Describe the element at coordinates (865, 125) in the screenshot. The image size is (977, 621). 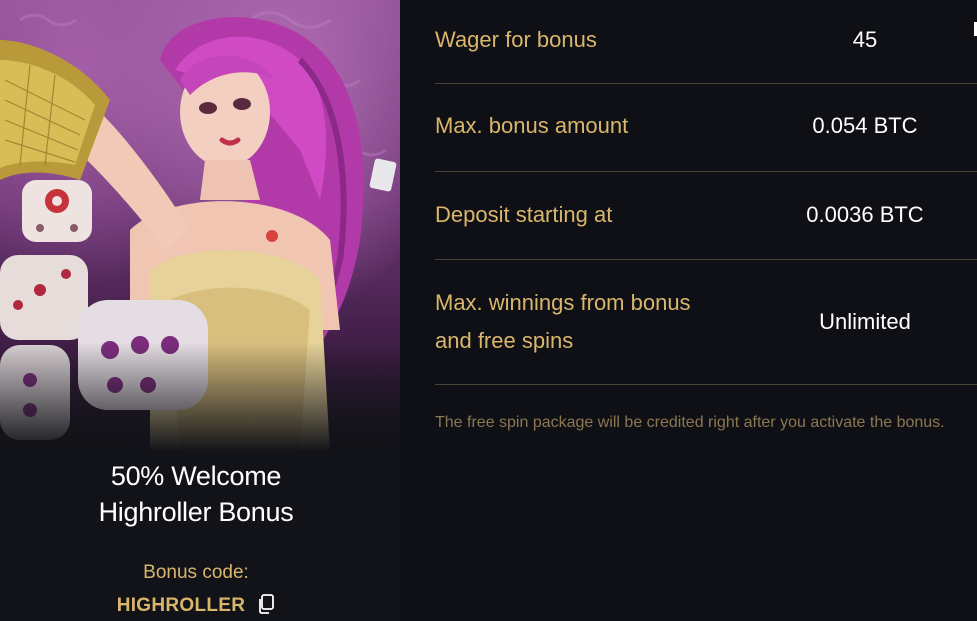
I see `detail-value: 0.054 BTC` at that location.